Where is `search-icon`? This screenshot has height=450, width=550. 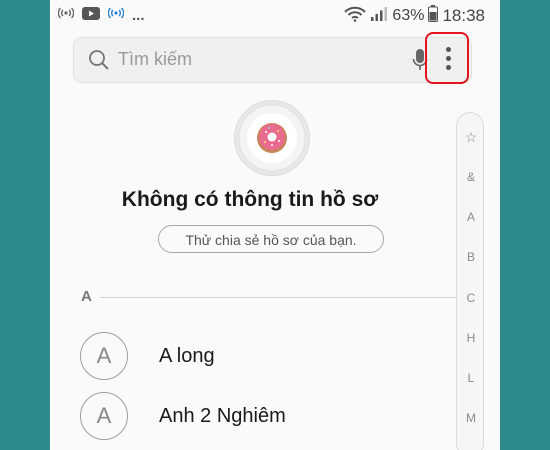 search-icon is located at coordinates (99, 62).